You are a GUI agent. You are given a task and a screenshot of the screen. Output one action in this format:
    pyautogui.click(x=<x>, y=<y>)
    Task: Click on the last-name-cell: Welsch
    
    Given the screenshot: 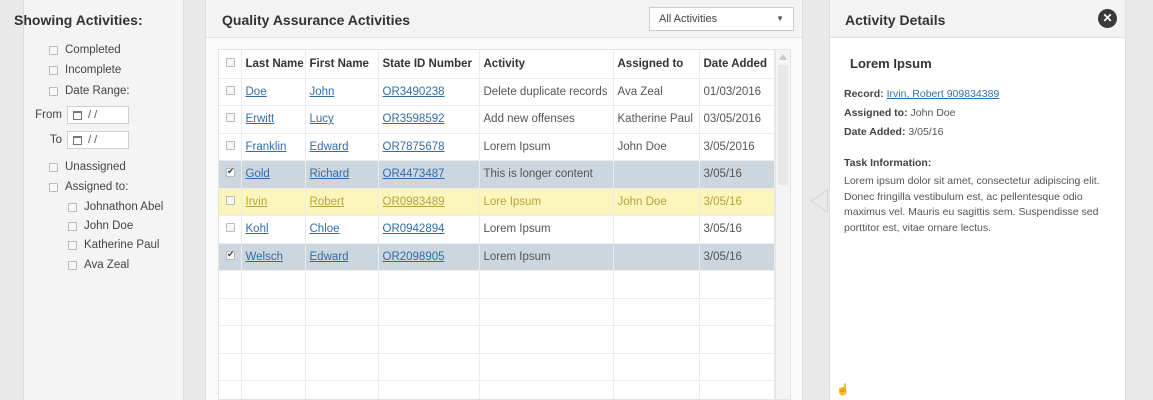 What is the action you would take?
    pyautogui.click(x=273, y=257)
    